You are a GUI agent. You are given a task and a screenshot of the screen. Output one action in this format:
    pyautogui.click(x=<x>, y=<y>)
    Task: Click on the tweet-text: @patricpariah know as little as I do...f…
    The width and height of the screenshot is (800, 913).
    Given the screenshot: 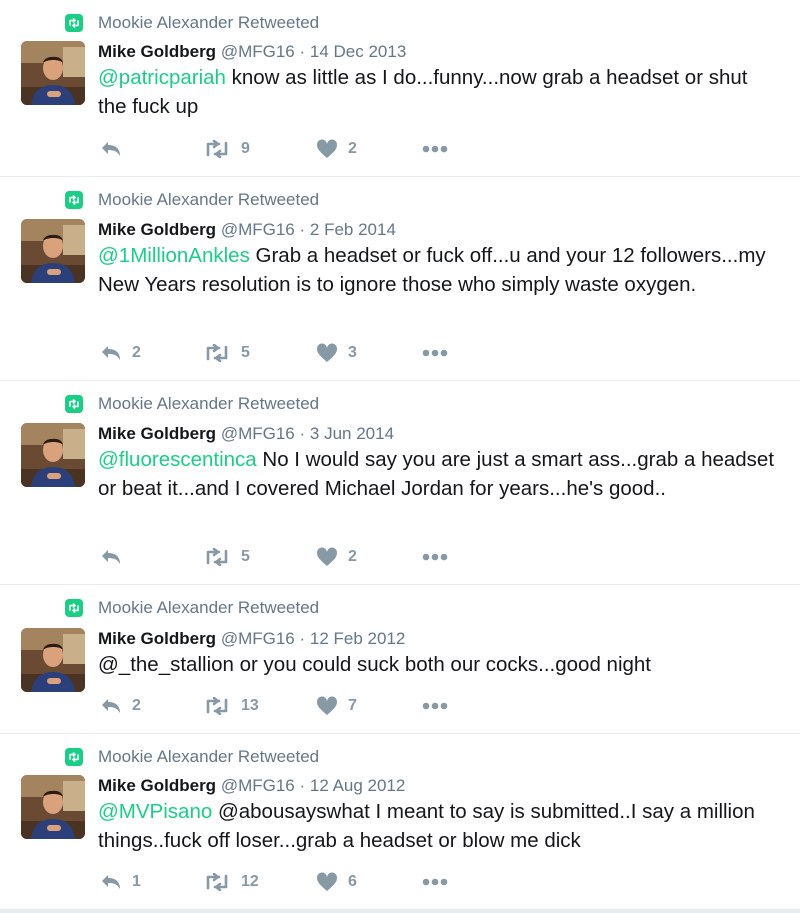 What is the action you would take?
    pyautogui.click(x=439, y=92)
    